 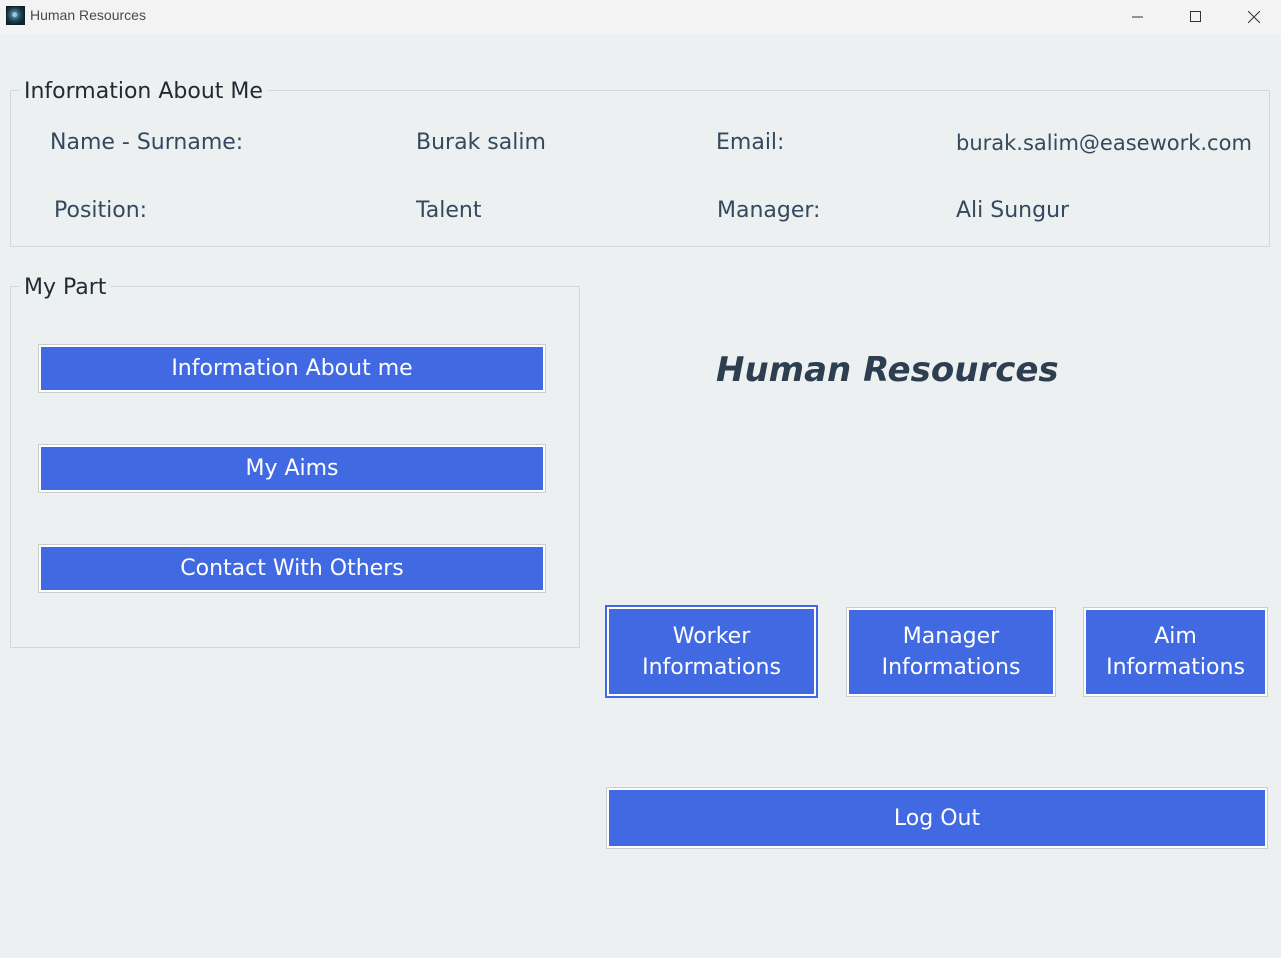 I want to click on minimize-button, so click(x=1138, y=17).